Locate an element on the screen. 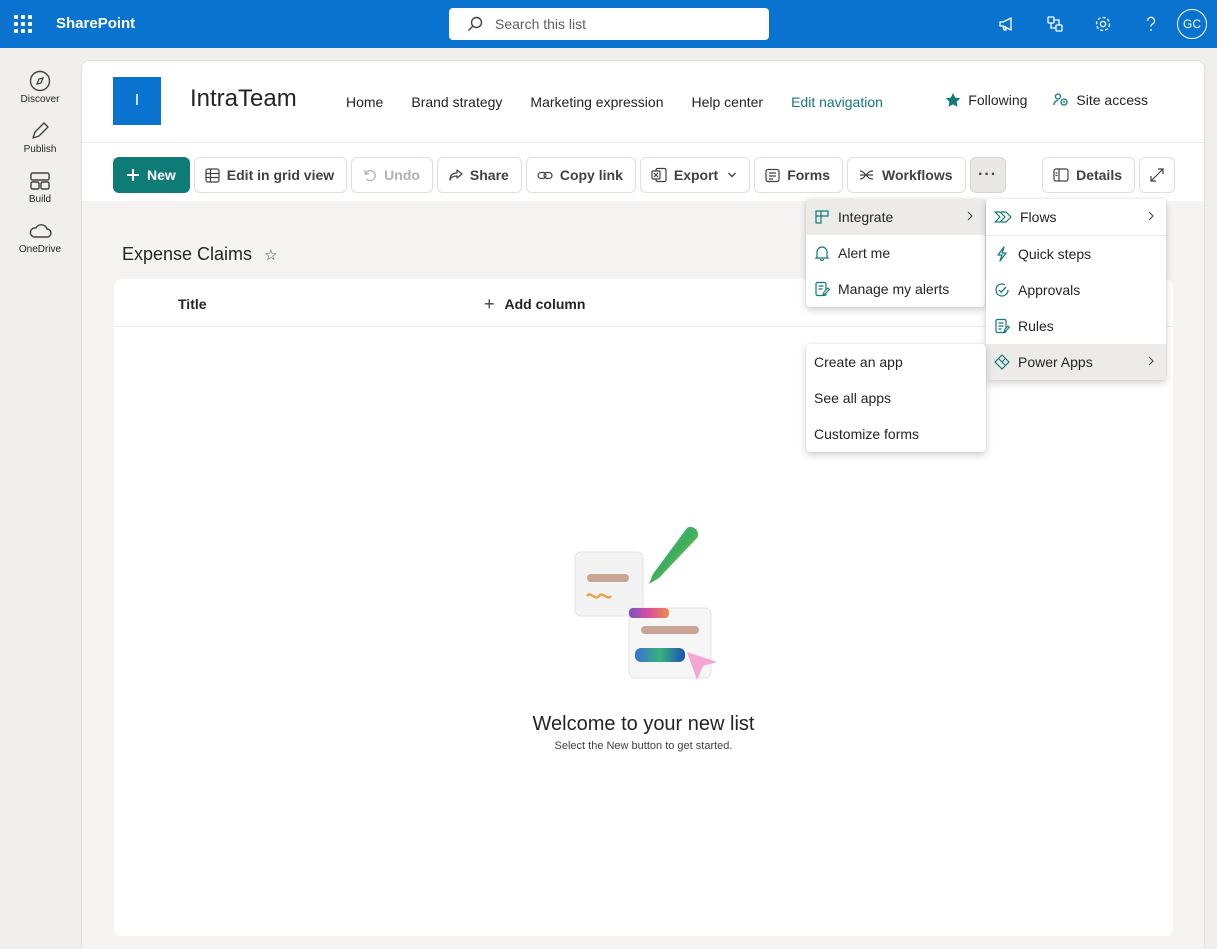 The width and height of the screenshot is (1217, 949). site-logo: I is located at coordinates (137, 101).